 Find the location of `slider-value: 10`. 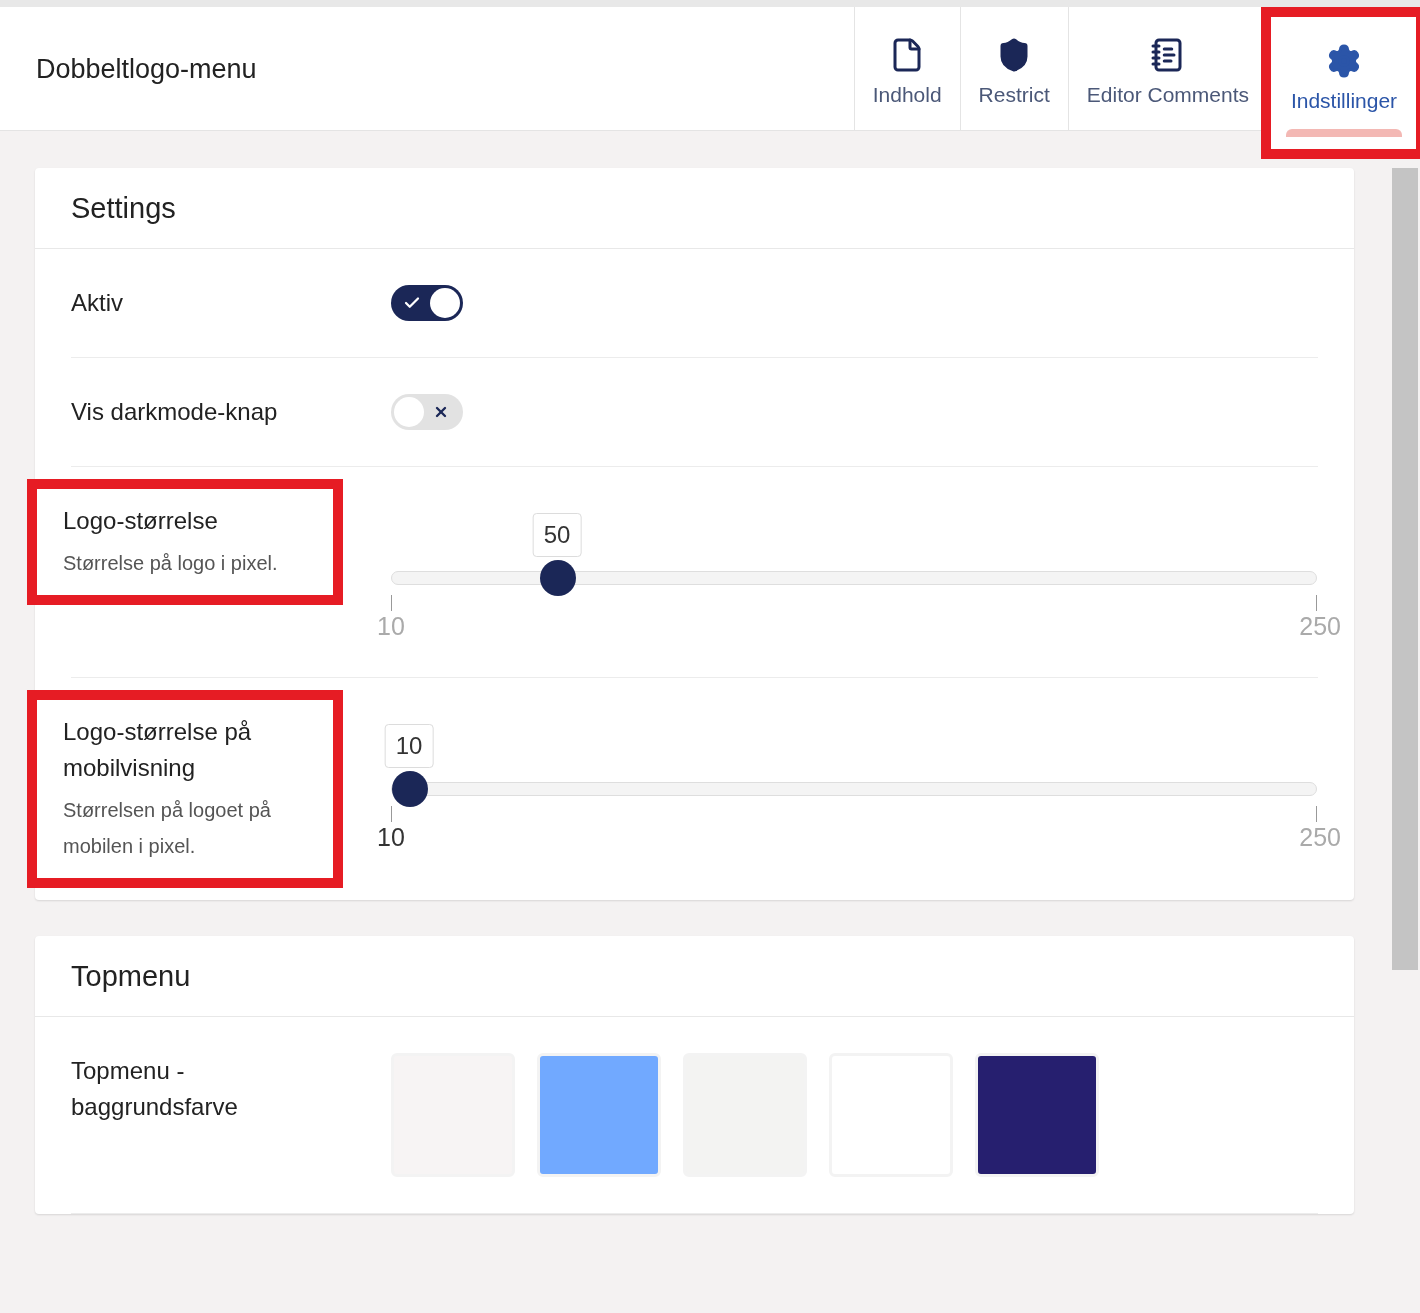

slider-value: 10 is located at coordinates (409, 746).